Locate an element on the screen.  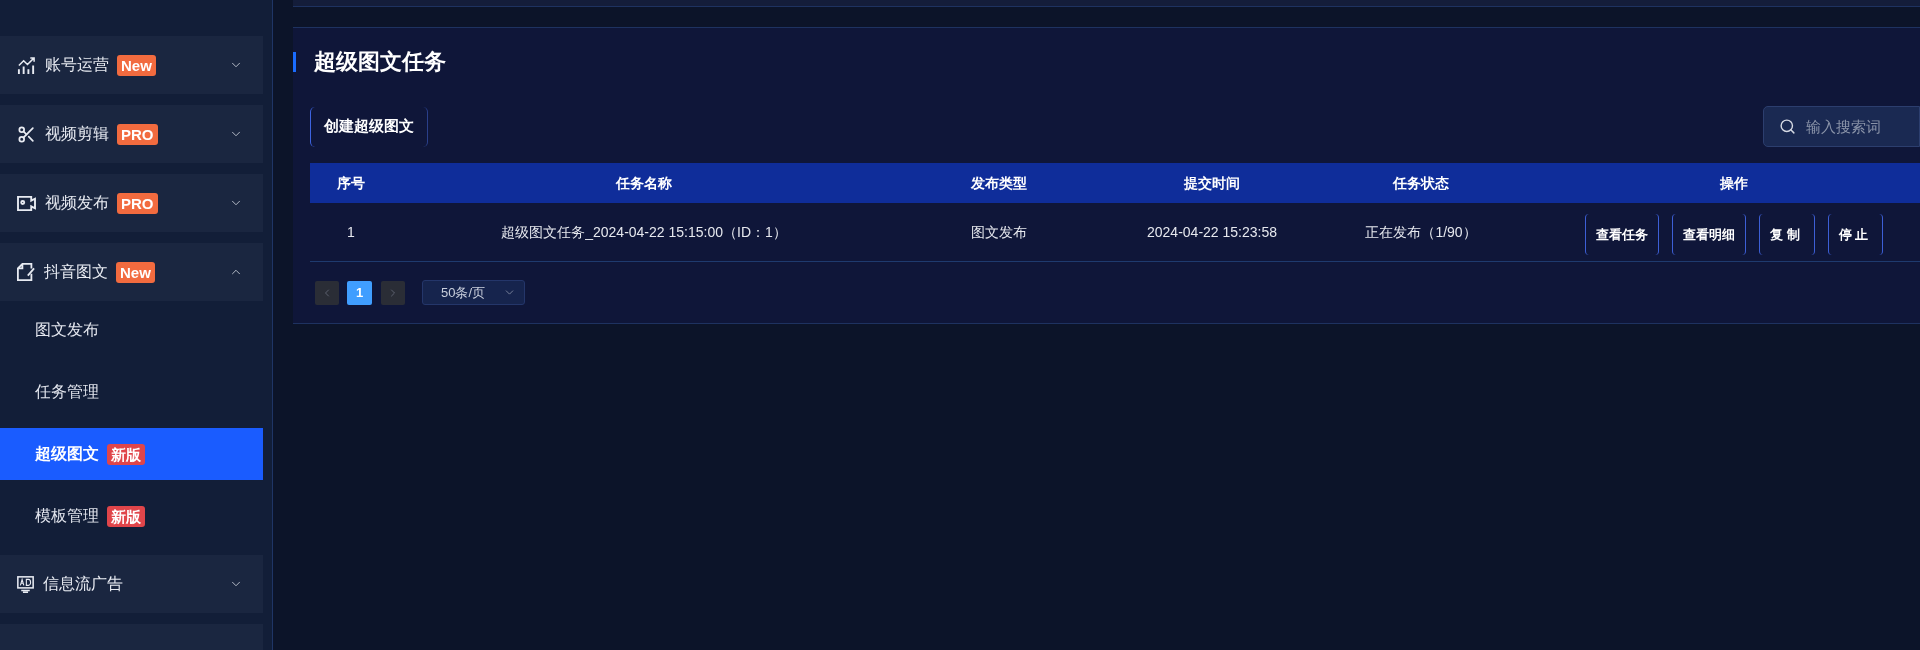
menu-group: 抖音图文 New is located at coordinates (131, 272).